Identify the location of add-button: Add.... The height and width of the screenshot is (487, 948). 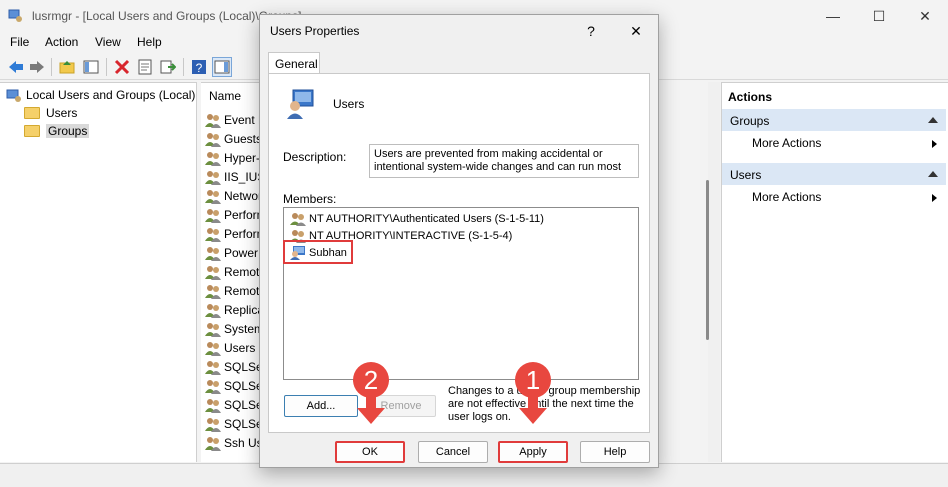
(321, 406).